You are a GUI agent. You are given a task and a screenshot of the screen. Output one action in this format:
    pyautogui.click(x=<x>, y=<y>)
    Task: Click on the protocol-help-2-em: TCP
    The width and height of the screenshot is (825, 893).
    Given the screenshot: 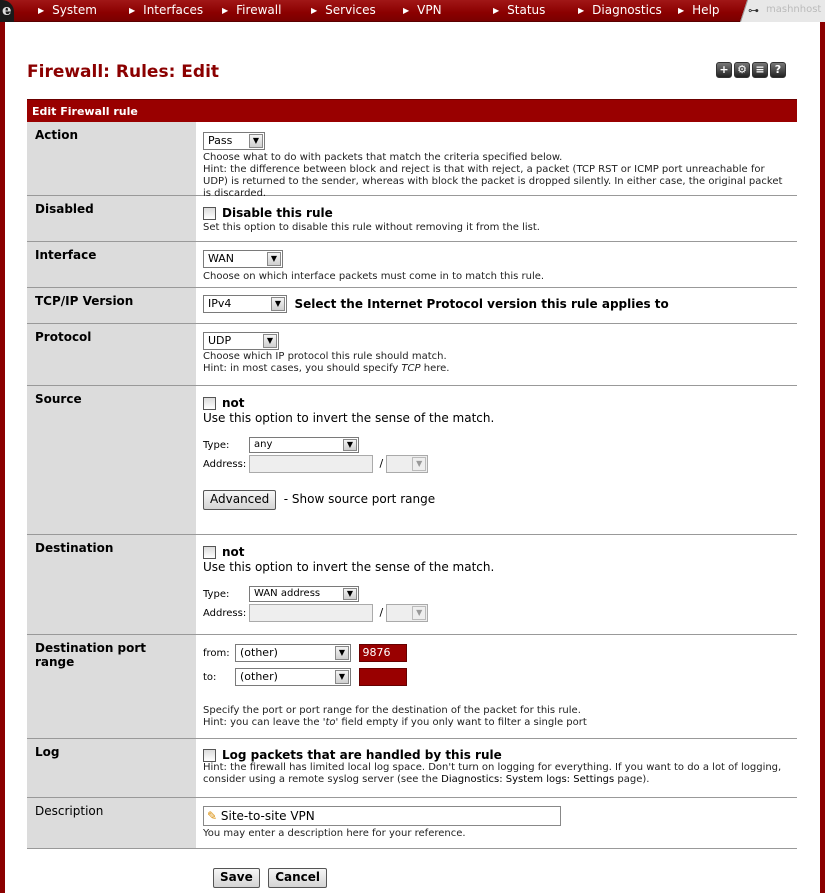 What is the action you would take?
    pyautogui.click(x=411, y=368)
    